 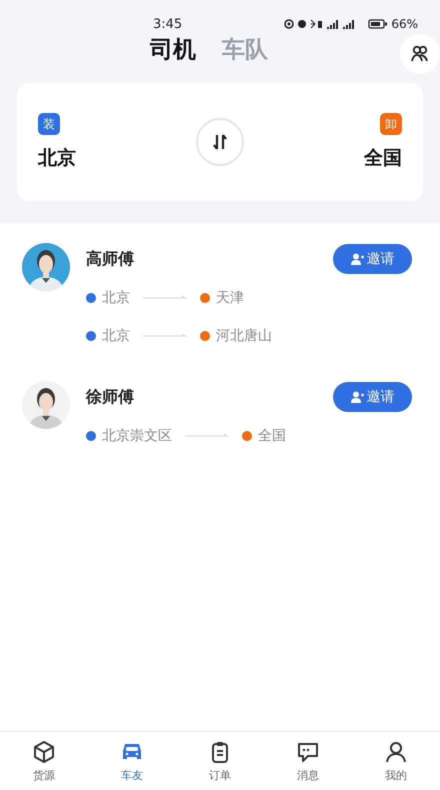 I want to click on city-label: 全国, so click(x=383, y=158).